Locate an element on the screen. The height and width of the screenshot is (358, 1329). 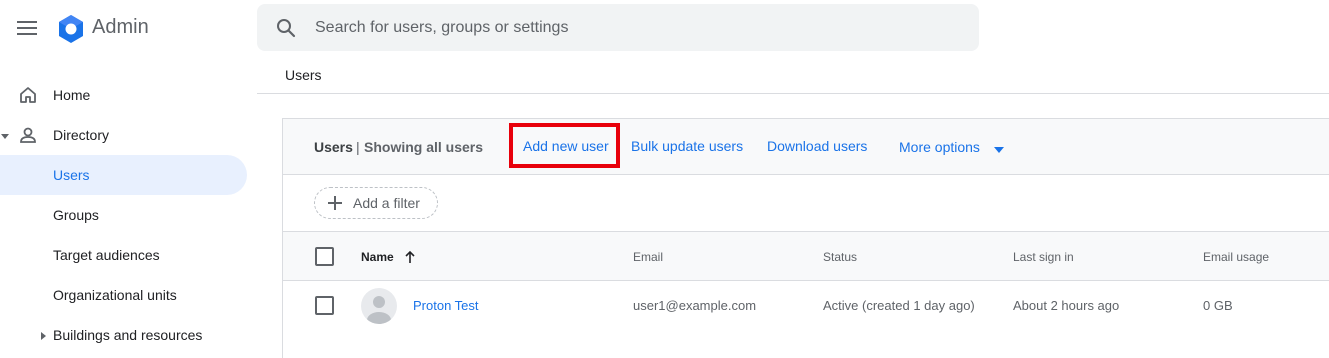
expand-caret-right-icon is located at coordinates (43, 335).